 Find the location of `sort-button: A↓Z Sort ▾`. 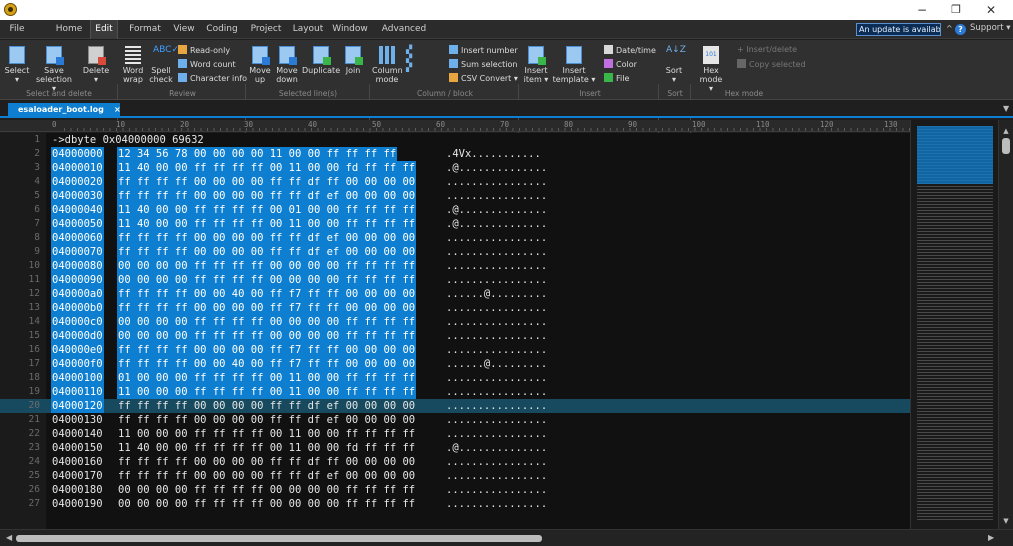

sort-button: A↓Z Sort ▾ is located at coordinates (674, 65).